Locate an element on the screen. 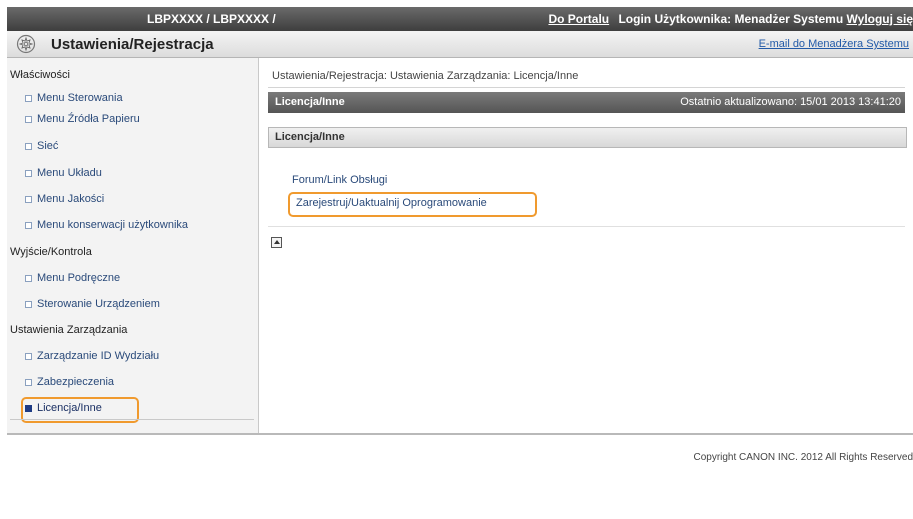 This screenshot has height=519, width=913. page-title: Ustawienia/Rejestracja is located at coordinates (132, 44).